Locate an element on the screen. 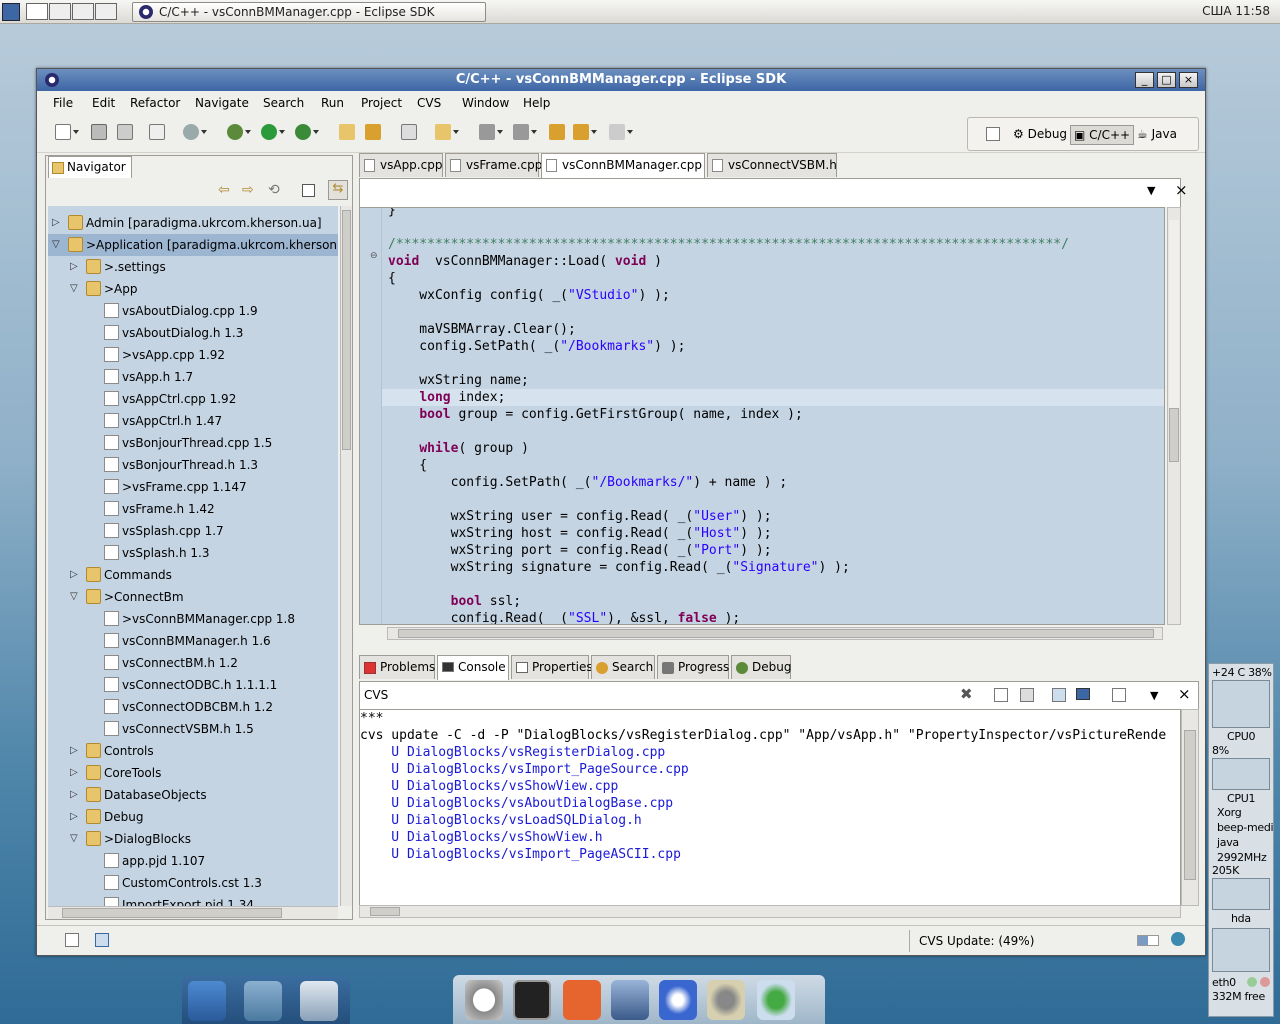 The width and height of the screenshot is (1280, 1024). fast-view-icon is located at coordinates (72, 940).